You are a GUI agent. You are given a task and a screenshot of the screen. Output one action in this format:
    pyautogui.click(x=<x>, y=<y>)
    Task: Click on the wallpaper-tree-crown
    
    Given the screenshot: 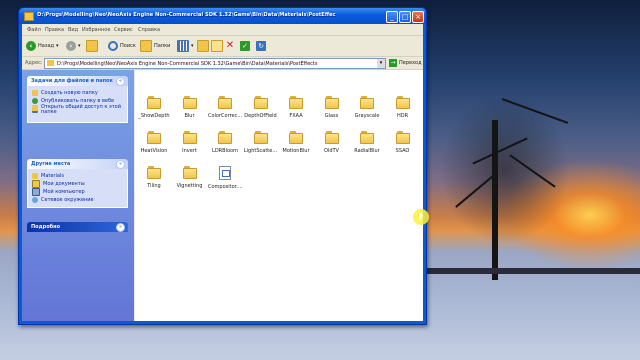 What is the action you would take?
    pyautogui.click(x=505, y=170)
    